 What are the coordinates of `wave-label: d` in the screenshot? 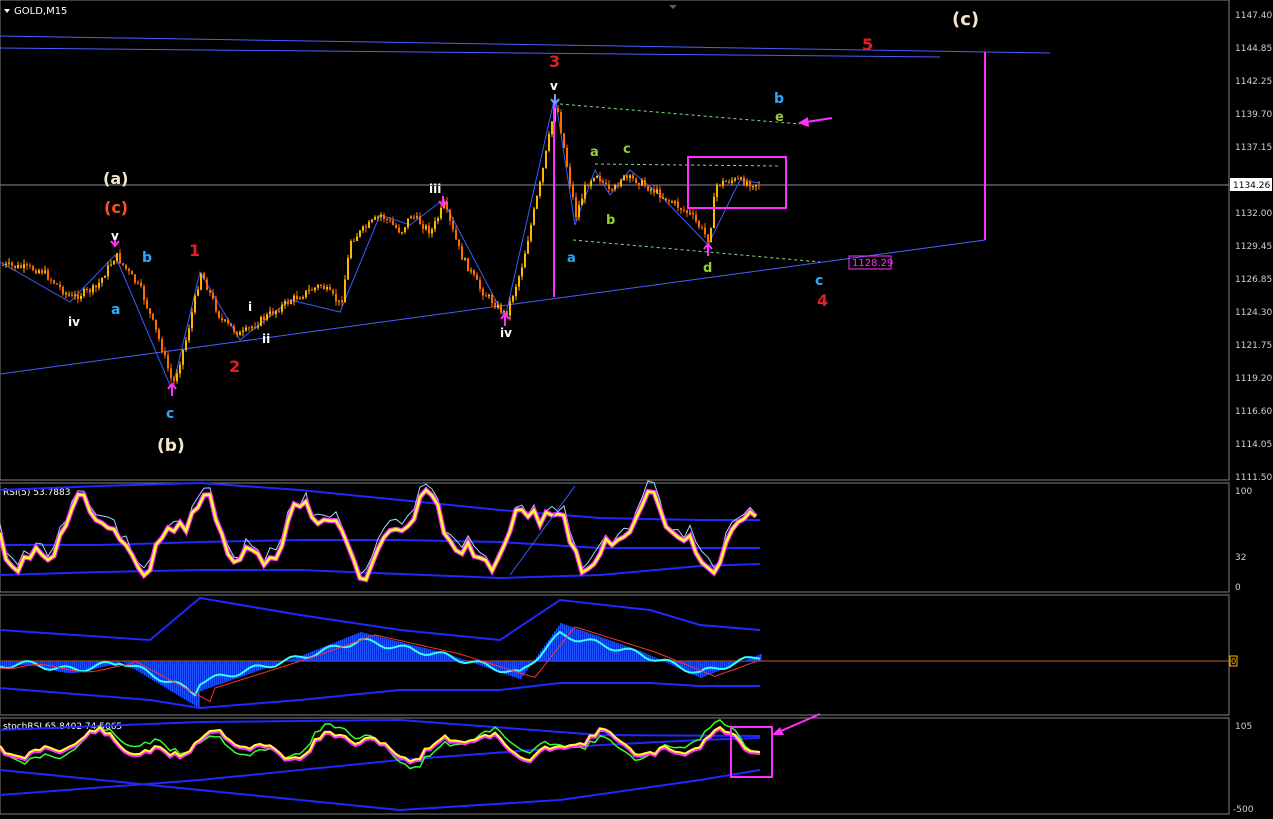 It's located at (707, 268).